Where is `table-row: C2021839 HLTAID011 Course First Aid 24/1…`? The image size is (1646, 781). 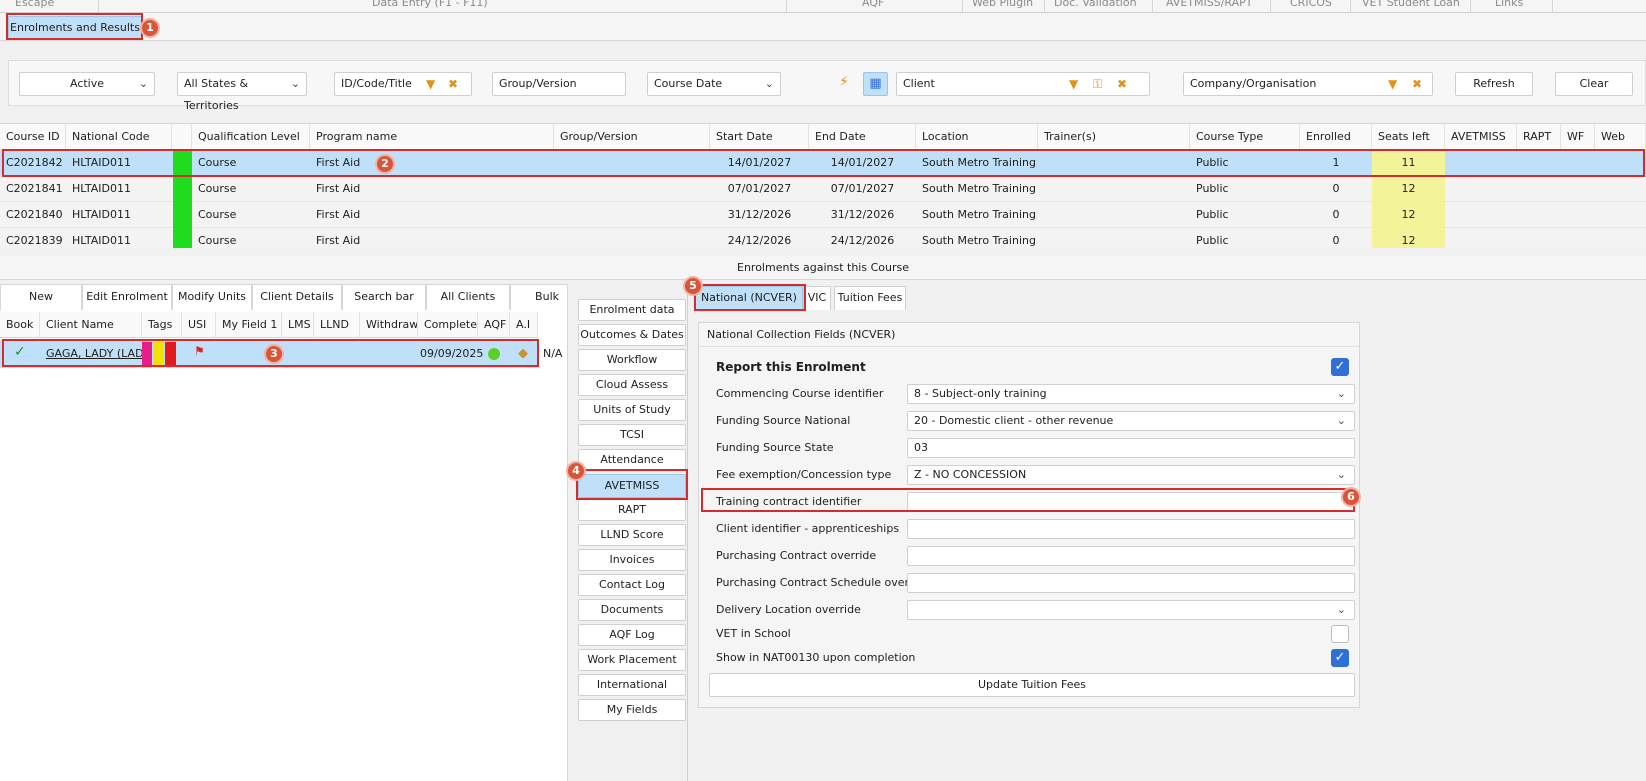
table-row: C2021839 HLTAID011 Course First Aid 24/1… is located at coordinates (823, 238).